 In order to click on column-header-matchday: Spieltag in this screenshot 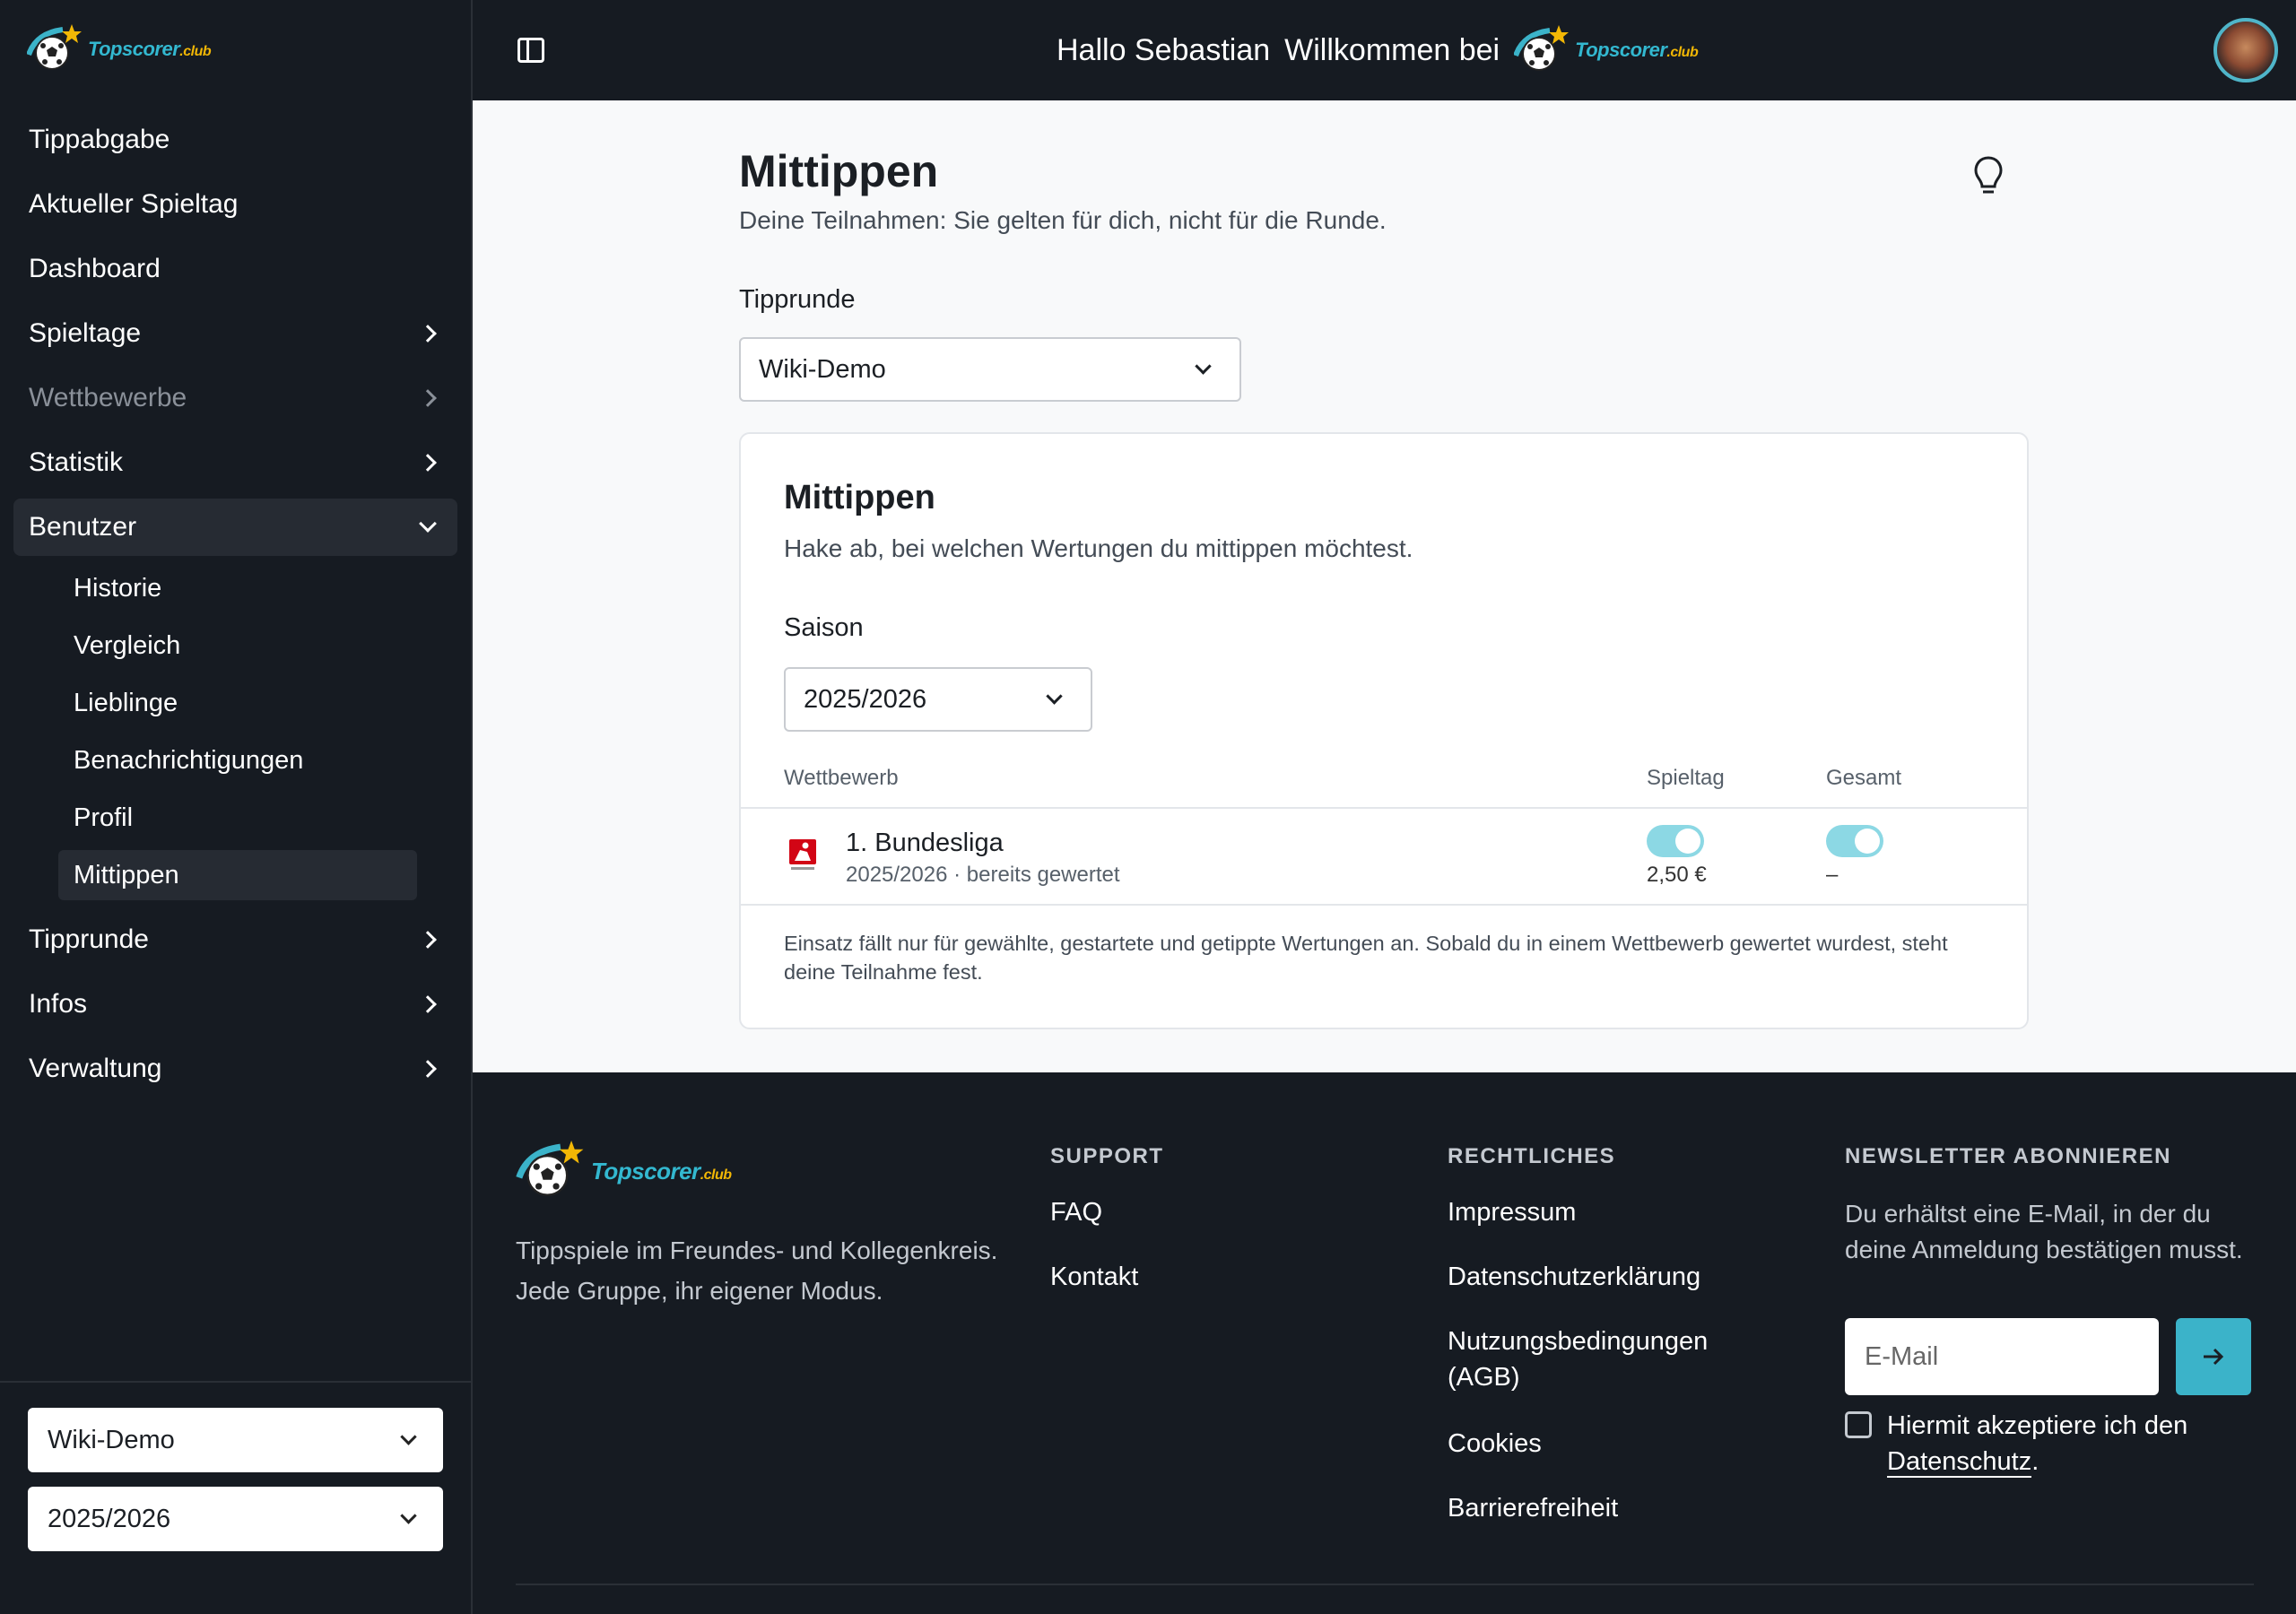, I will do `click(1686, 778)`.